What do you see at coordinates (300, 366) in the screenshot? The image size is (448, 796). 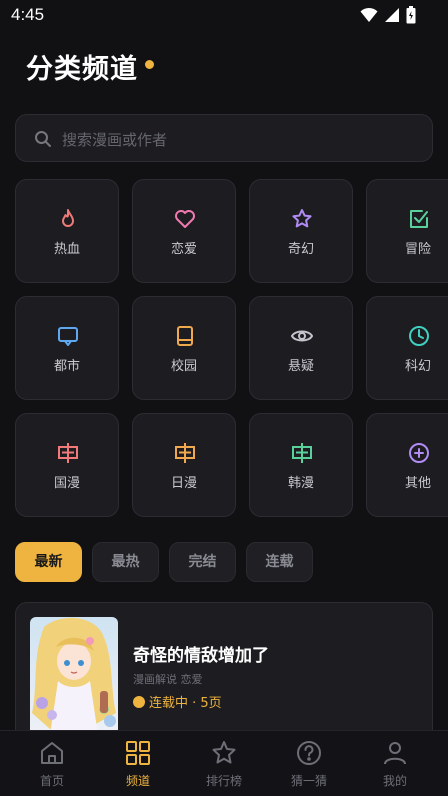 I see `category-label: 悬疑` at bounding box center [300, 366].